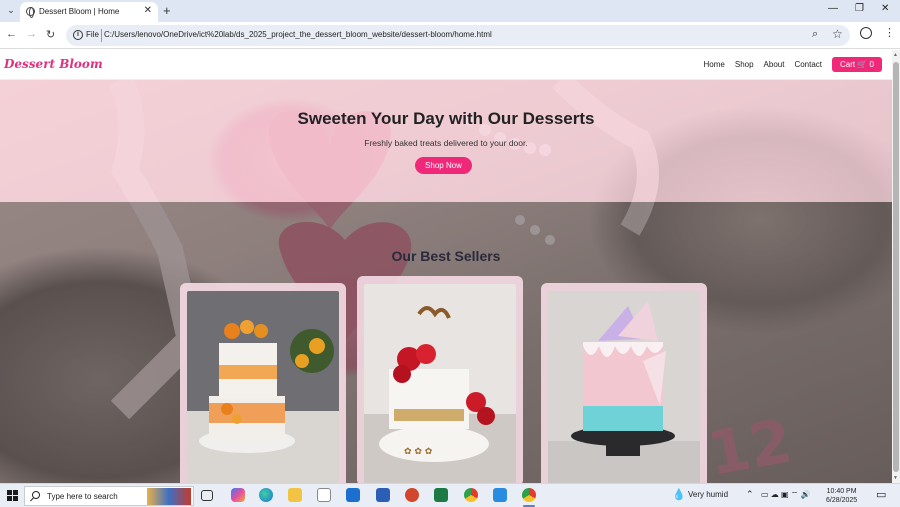 This screenshot has width=900, height=507. I want to click on back-button: ←, so click(11, 34).